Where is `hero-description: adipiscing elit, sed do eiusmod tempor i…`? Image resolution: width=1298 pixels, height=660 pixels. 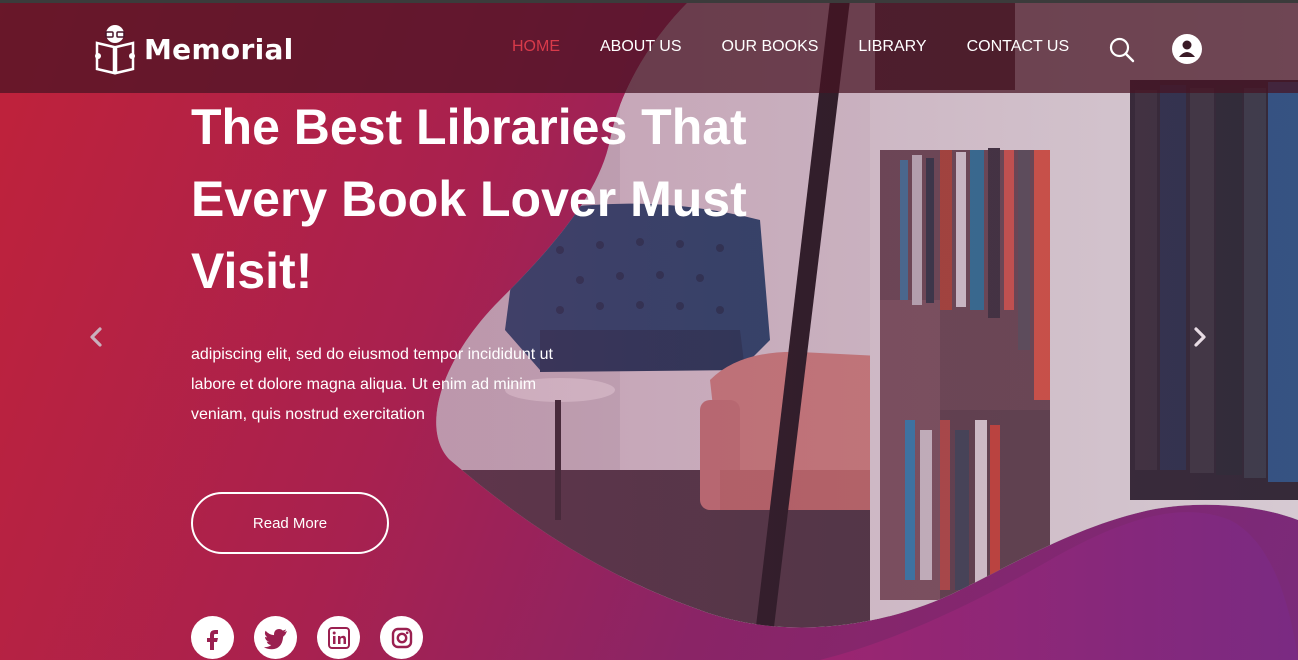 hero-description: adipiscing elit, sed do eiusmod tempor i… is located at coordinates (406, 385).